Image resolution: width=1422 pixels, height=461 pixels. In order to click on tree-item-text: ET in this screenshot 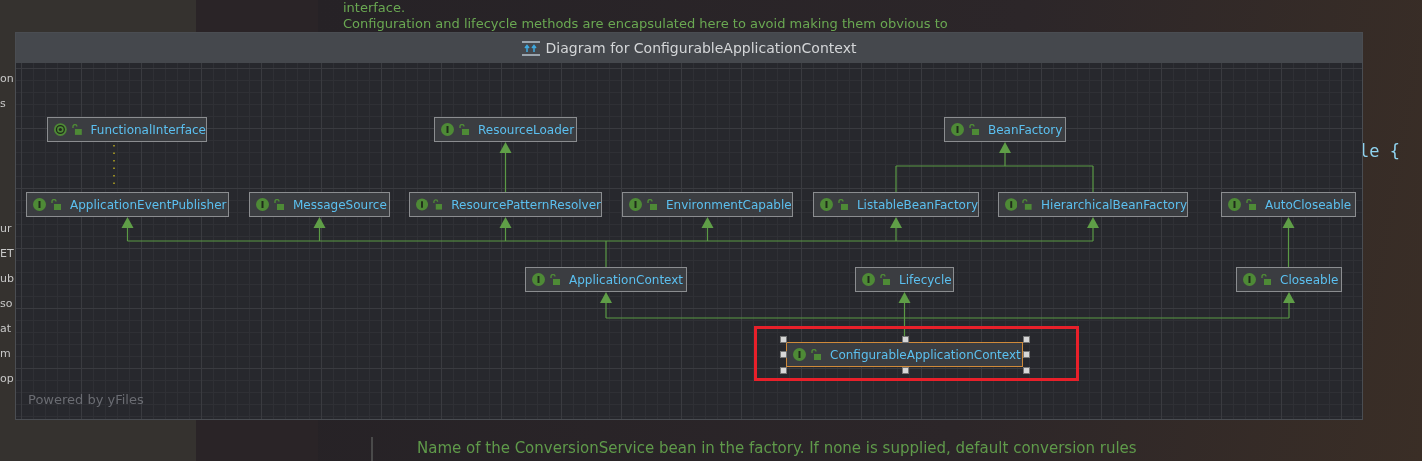, I will do `click(7, 254)`.